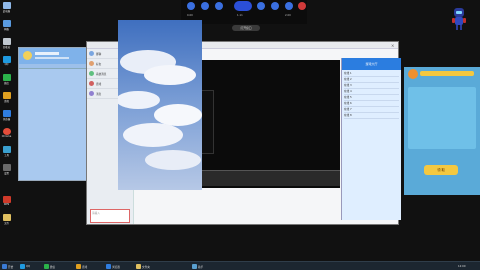 The image size is (480, 270). Describe the element at coordinates (442, 118) in the screenshot. I see `promo-scene` at that location.